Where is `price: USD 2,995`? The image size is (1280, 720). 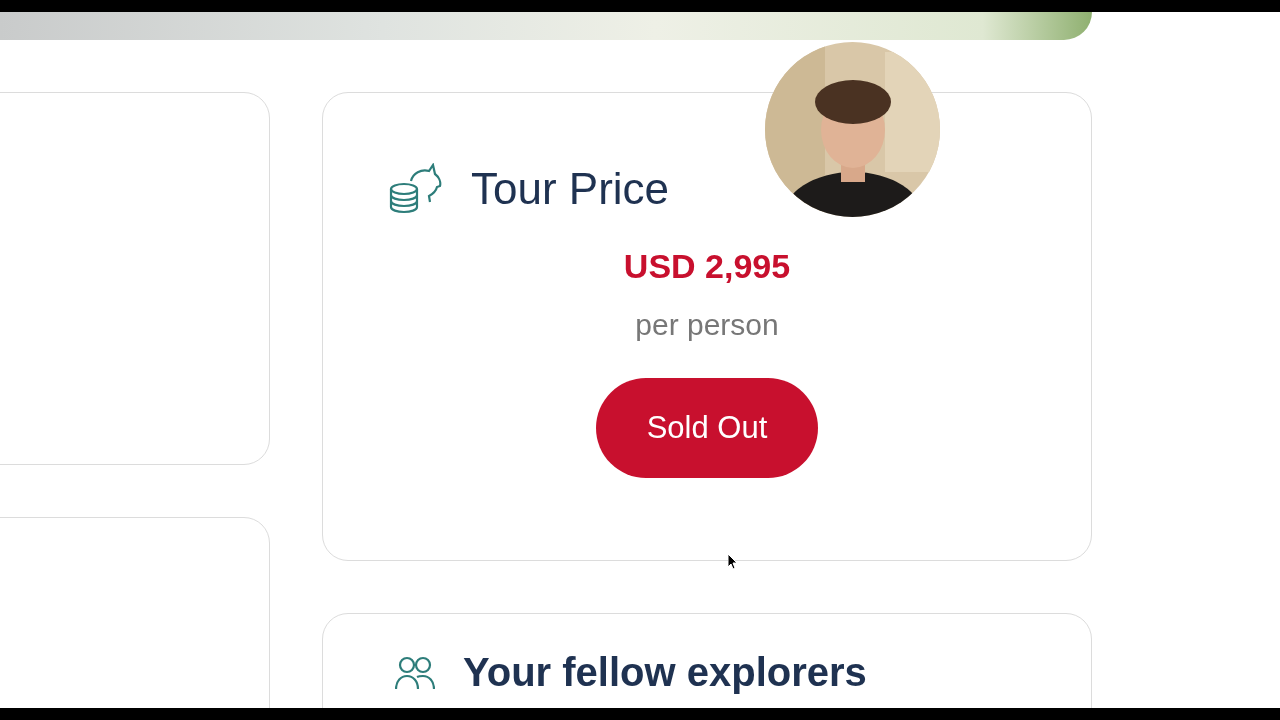
price: USD 2,995 is located at coordinates (707, 266).